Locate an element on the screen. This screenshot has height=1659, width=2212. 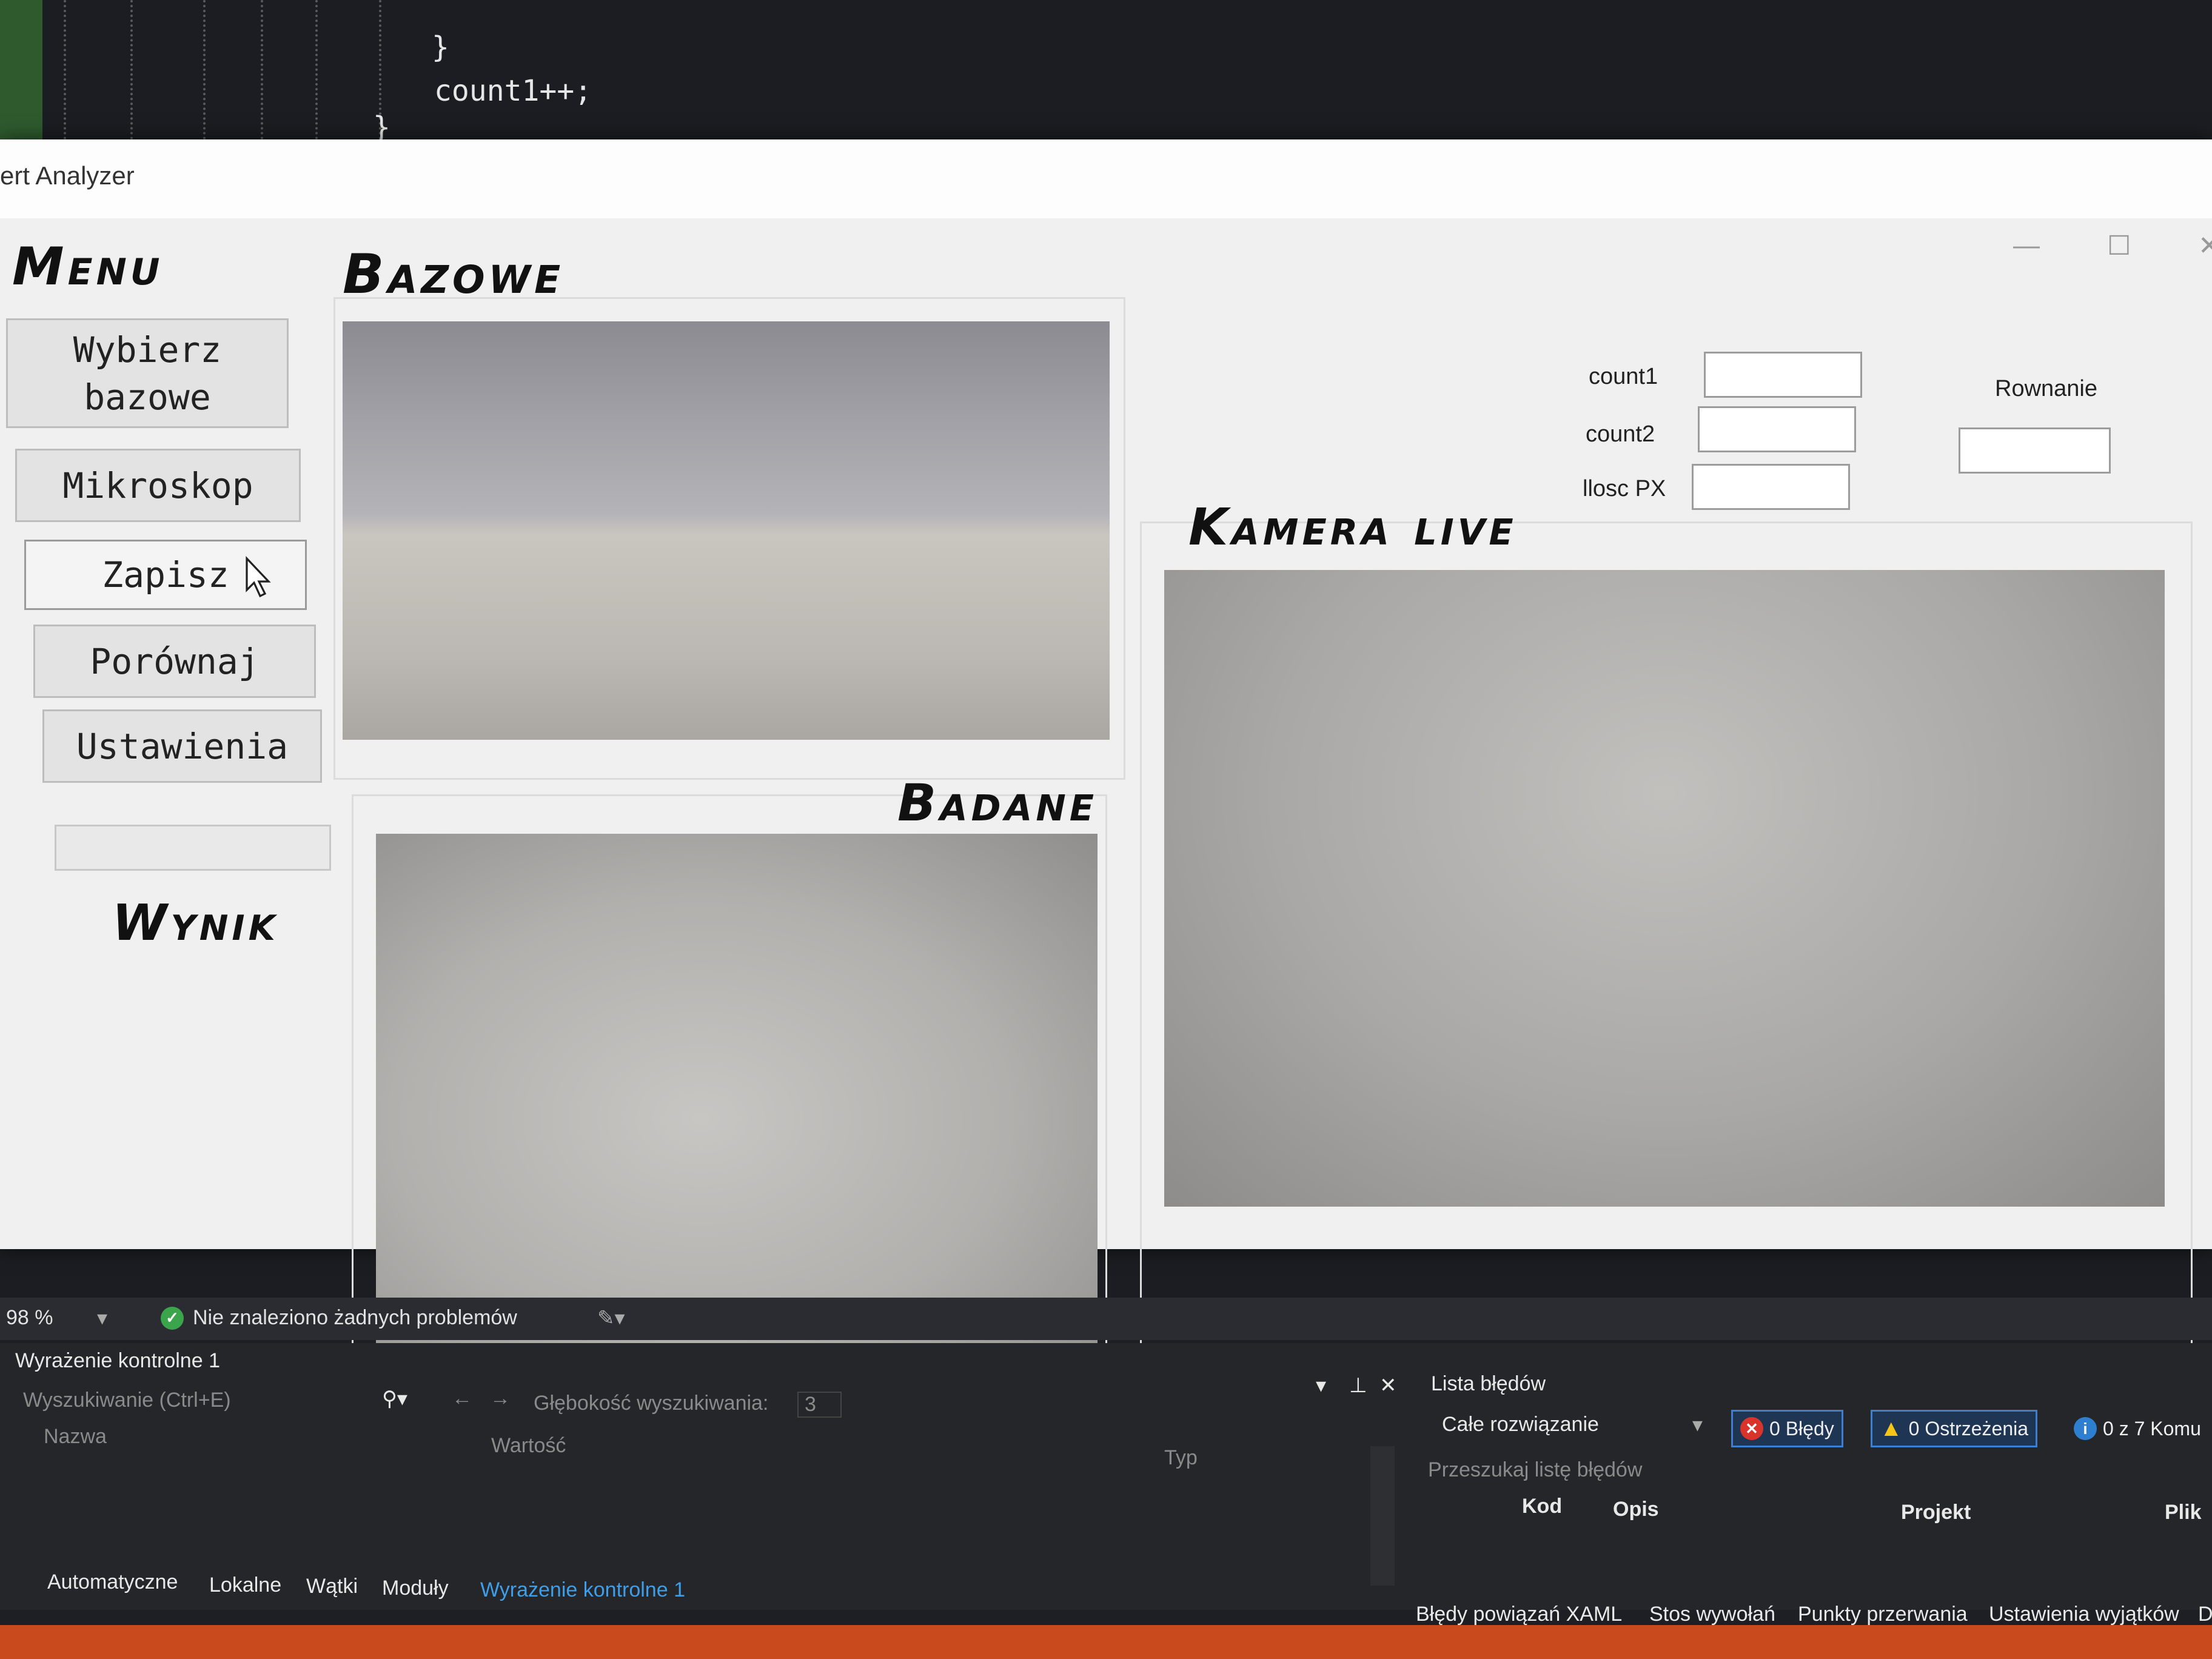
code-line: } is located at coordinates (440, 47).